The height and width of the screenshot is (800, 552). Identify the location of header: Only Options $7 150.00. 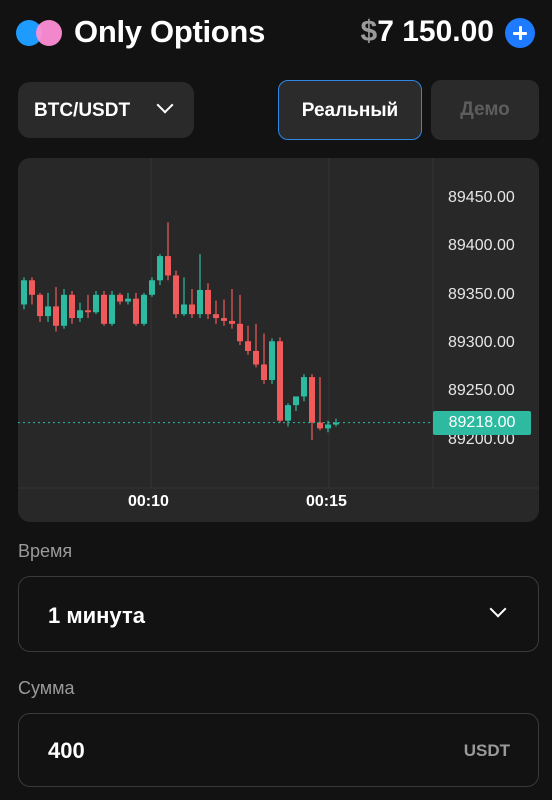
(276, 33).